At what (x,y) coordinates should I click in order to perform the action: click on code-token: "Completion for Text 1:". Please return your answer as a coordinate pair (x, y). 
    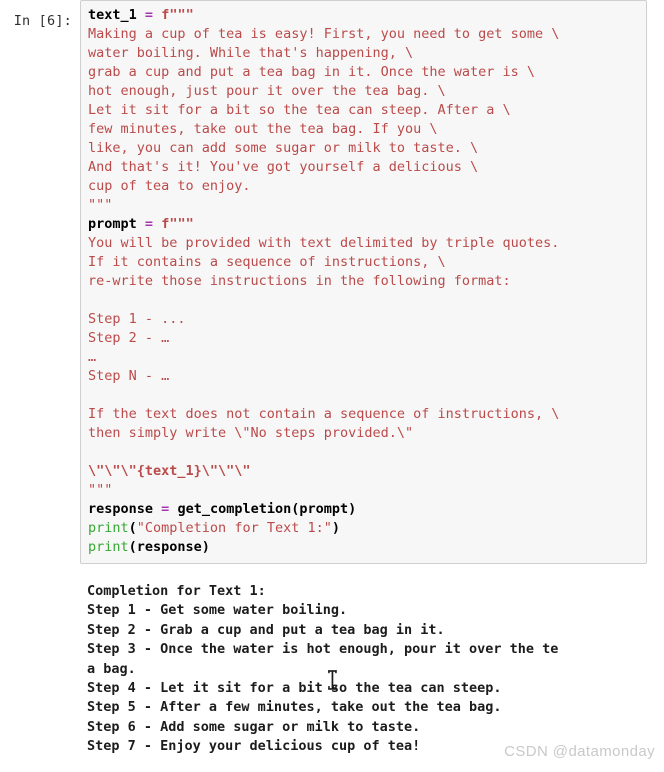
    Looking at the image, I should click on (234, 528).